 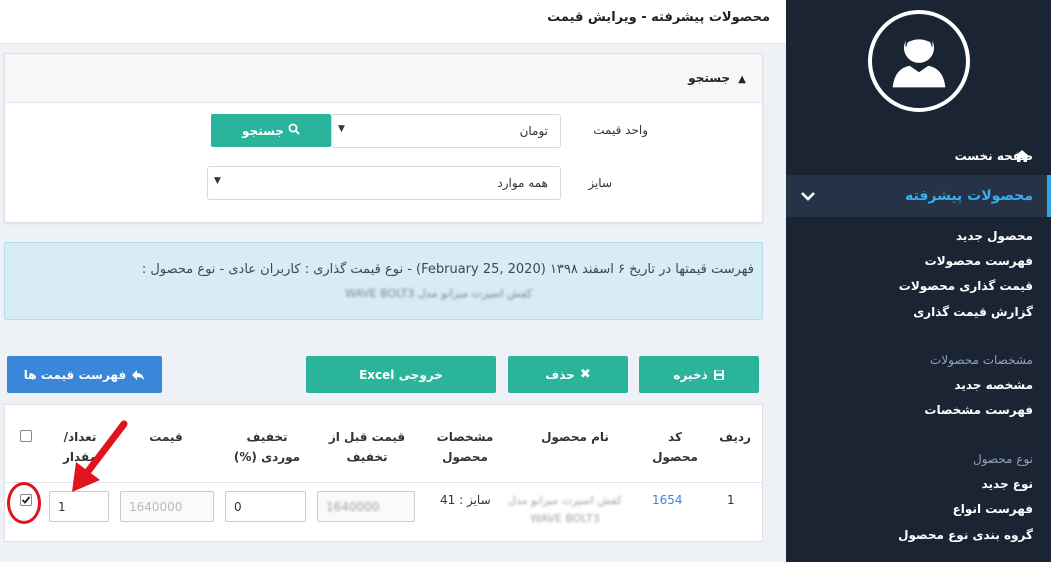 I want to click on sidebar-item-type-list: فهرست انواع, so click(x=993, y=509).